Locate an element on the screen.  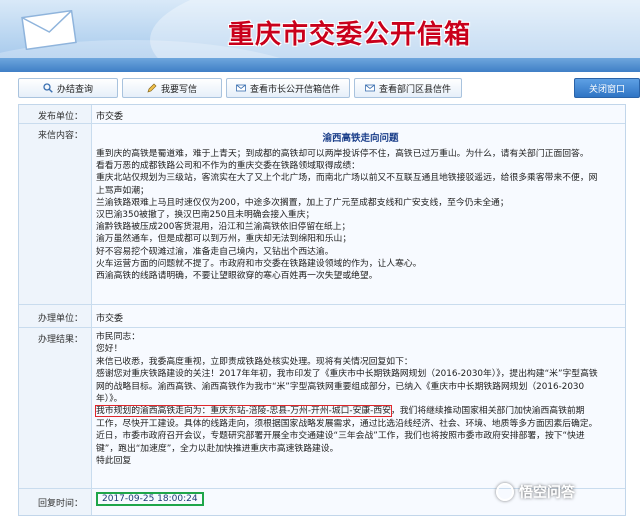
watermark: 悟空问答 is located at coordinates (535, 492).